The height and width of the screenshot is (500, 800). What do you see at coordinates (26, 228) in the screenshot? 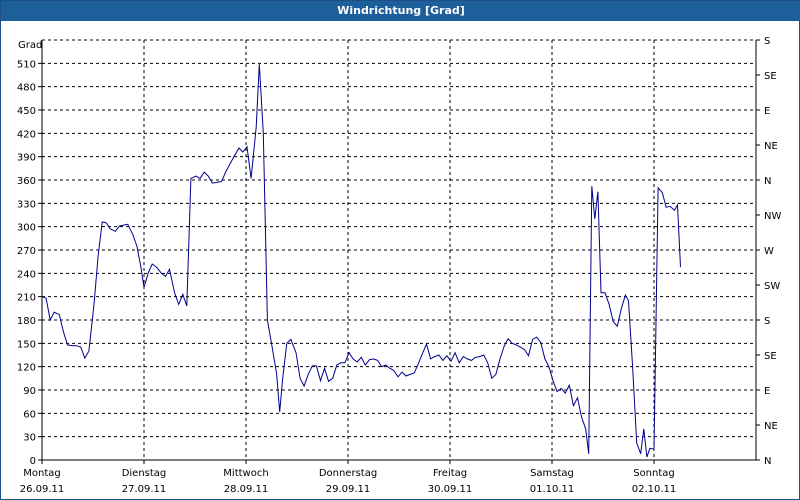
I see `y-tick-label: 300` at bounding box center [26, 228].